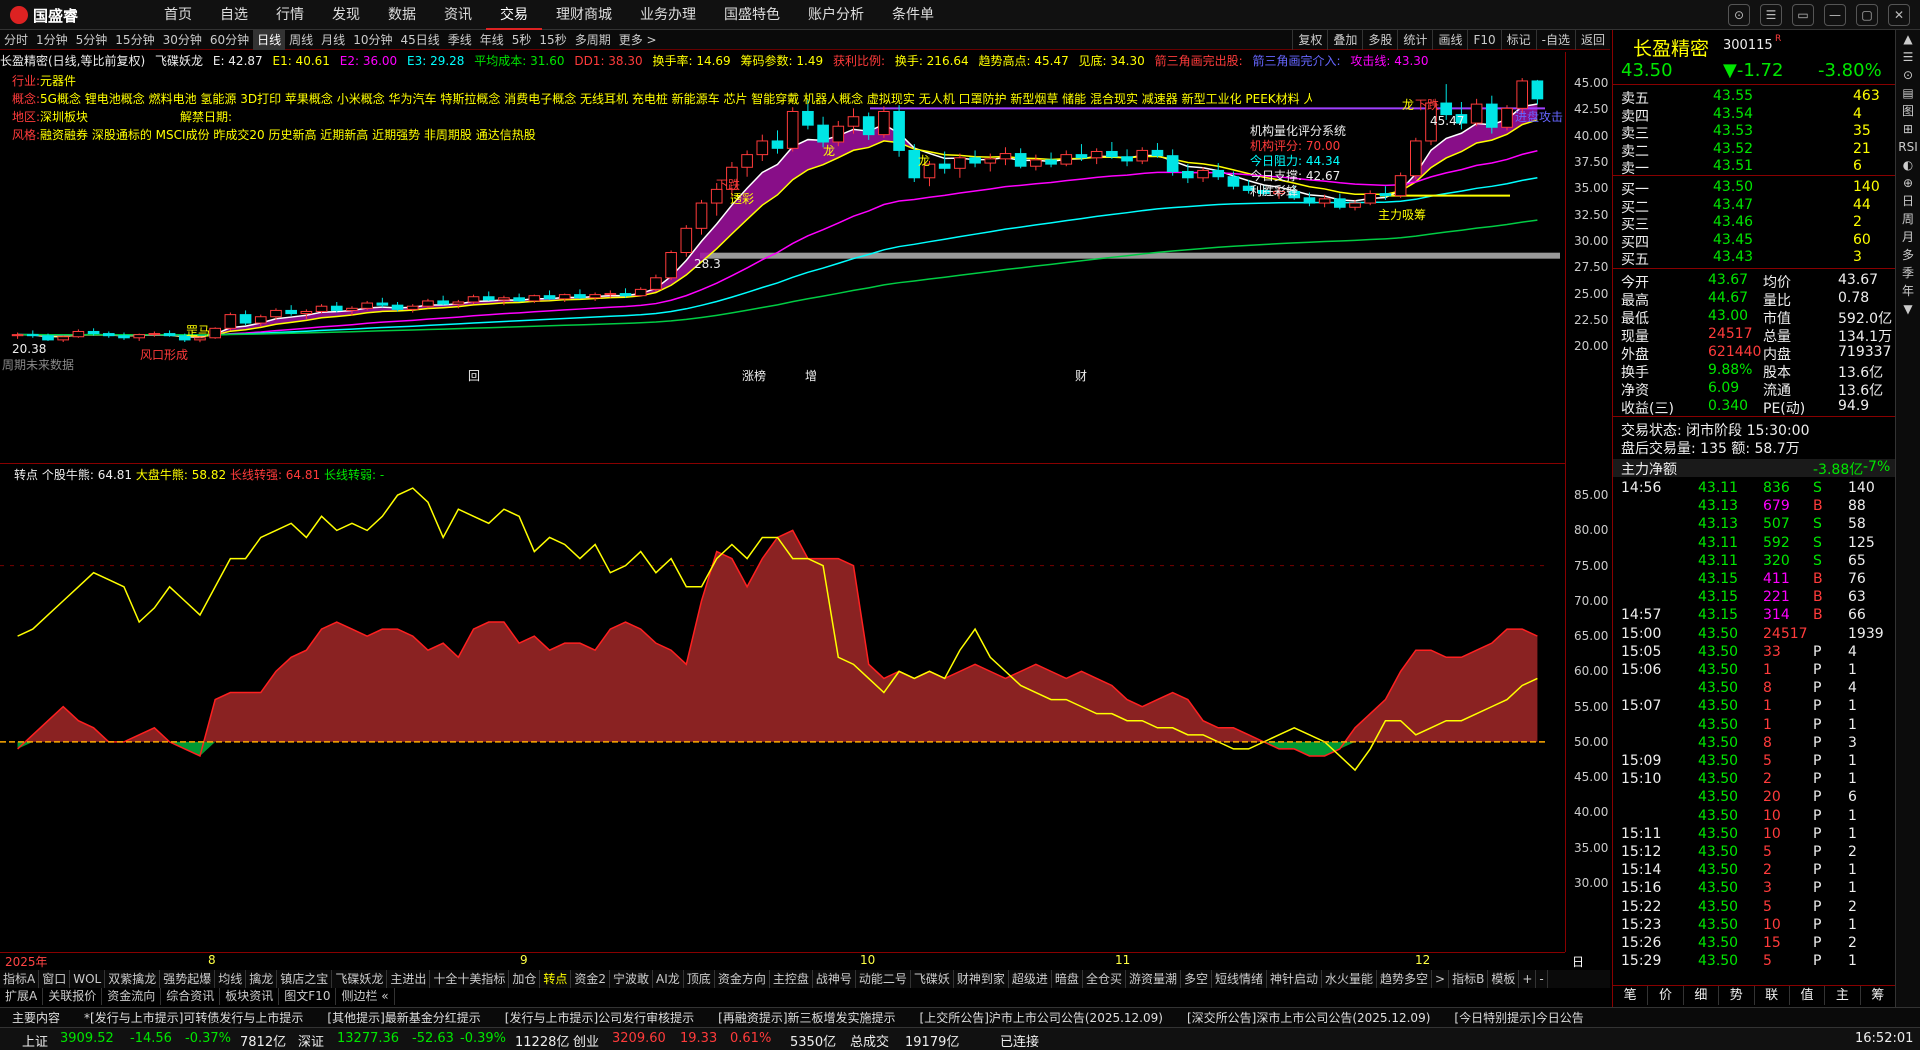 The height and width of the screenshot is (1050, 1920). Describe the element at coordinates (1518, 40) in the screenshot. I see `chart-tool-button: 标记` at that location.